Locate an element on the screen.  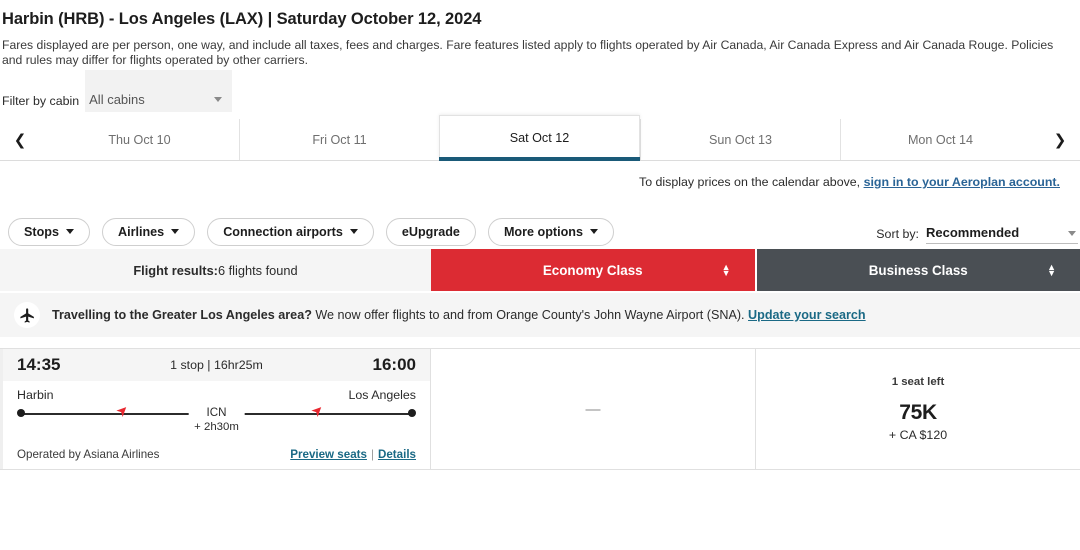
next-dates-button: ❯ is located at coordinates (1060, 139).